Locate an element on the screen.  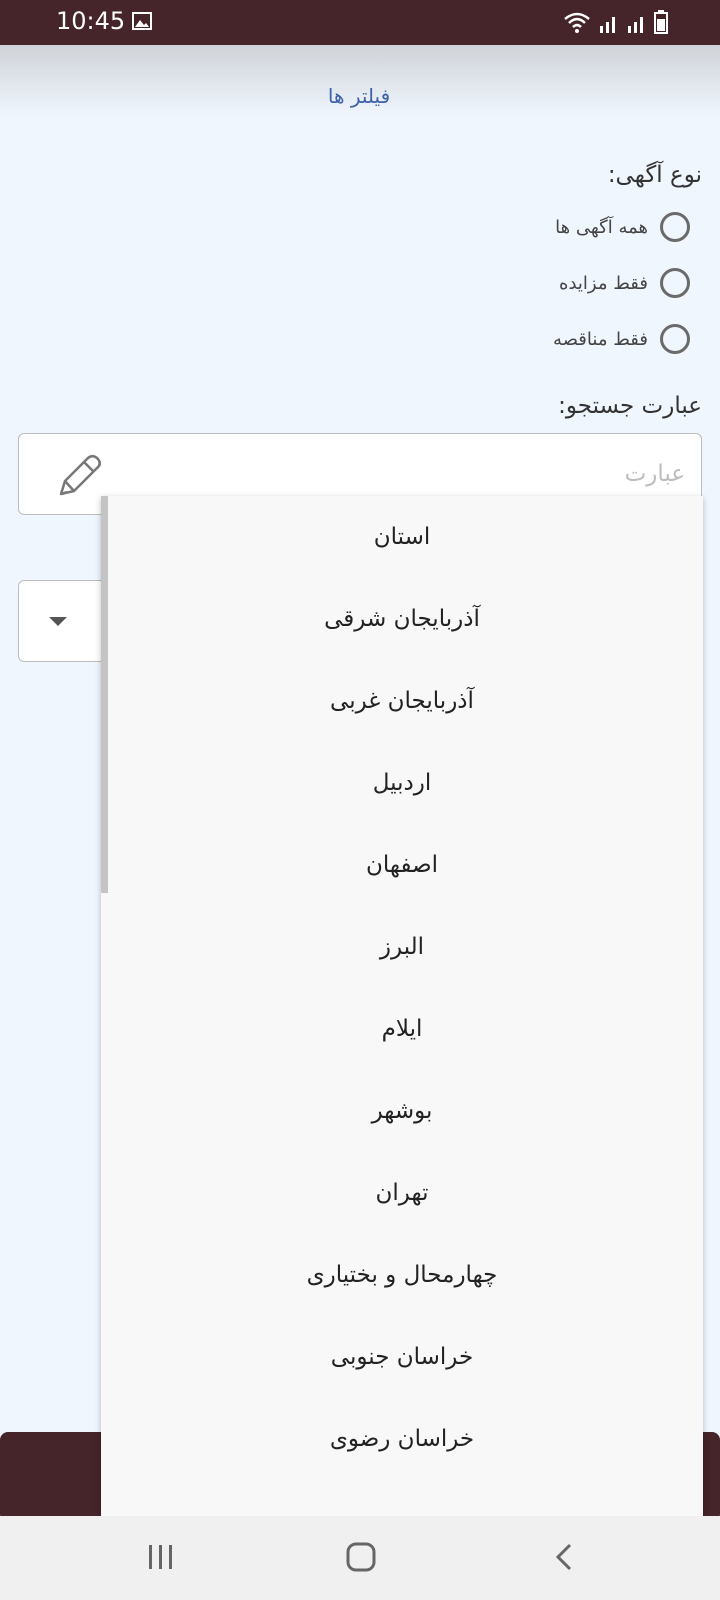
dropdown-item: بوشهر is located at coordinates (402, 1111).